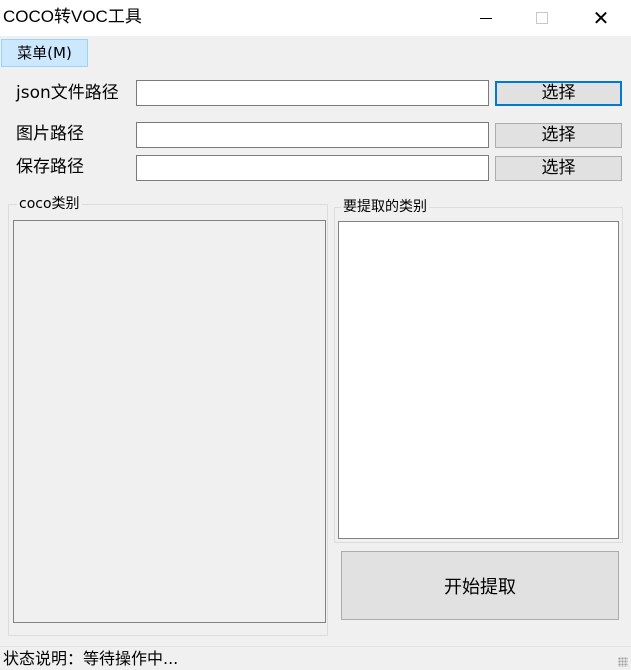 This screenshot has height=670, width=631. What do you see at coordinates (49, 204) in the screenshot?
I see `coco-category-title: coco类别` at bounding box center [49, 204].